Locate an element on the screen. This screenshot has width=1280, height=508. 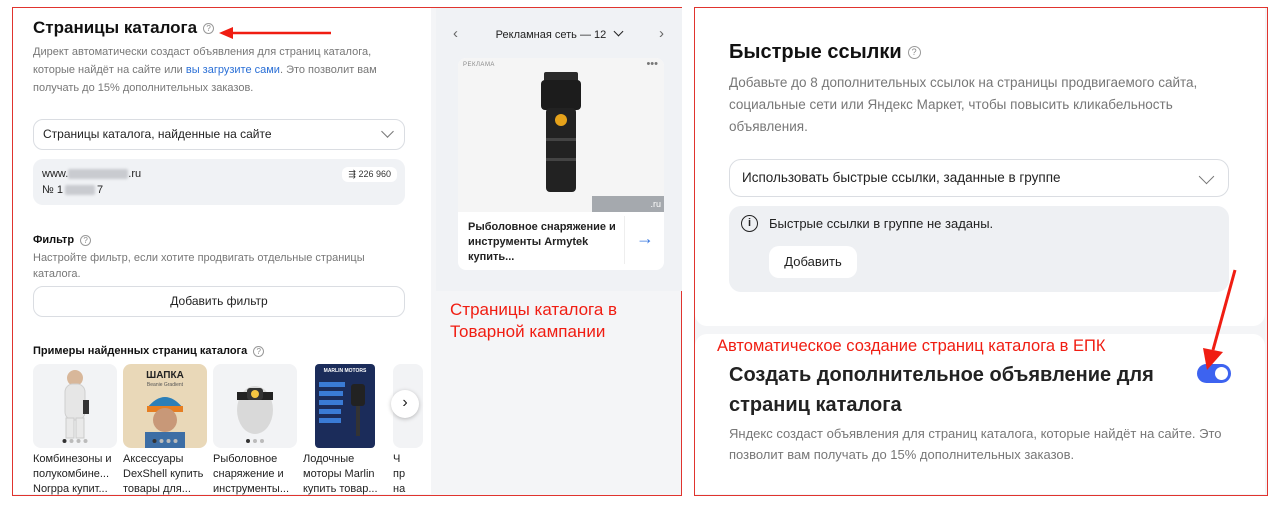
site-url-prefix: www. is located at coordinates (55, 174).